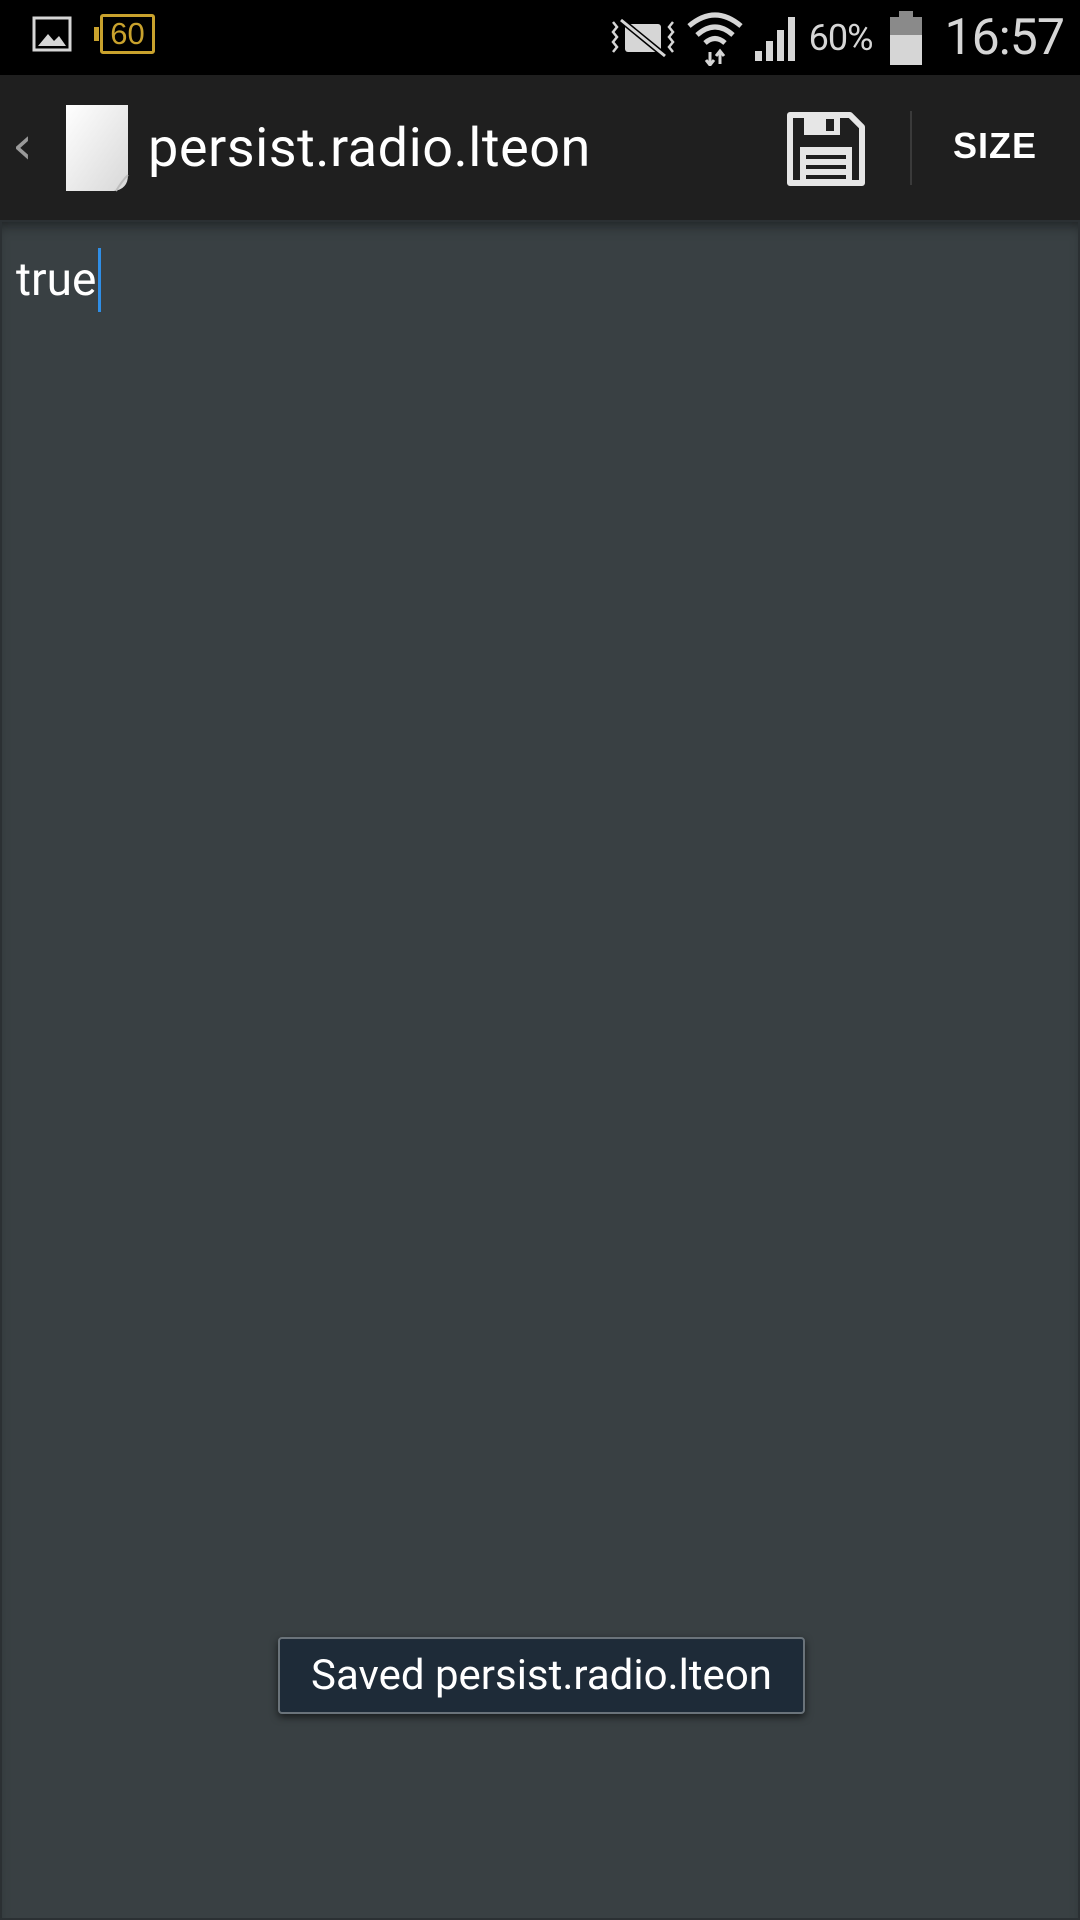 The image size is (1080, 1920). What do you see at coordinates (911, 148) in the screenshot?
I see `action-divider` at bounding box center [911, 148].